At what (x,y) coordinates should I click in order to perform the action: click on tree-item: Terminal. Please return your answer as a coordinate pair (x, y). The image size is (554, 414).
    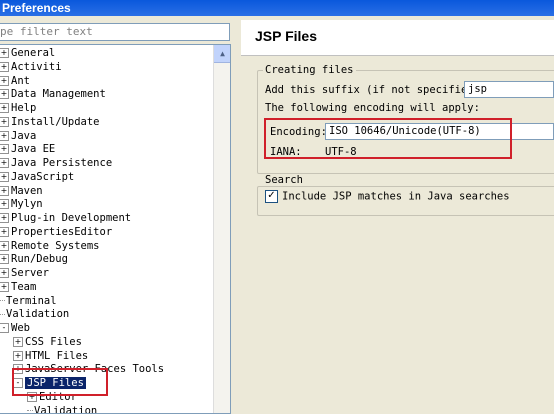
    Looking at the image, I should click on (28, 301).